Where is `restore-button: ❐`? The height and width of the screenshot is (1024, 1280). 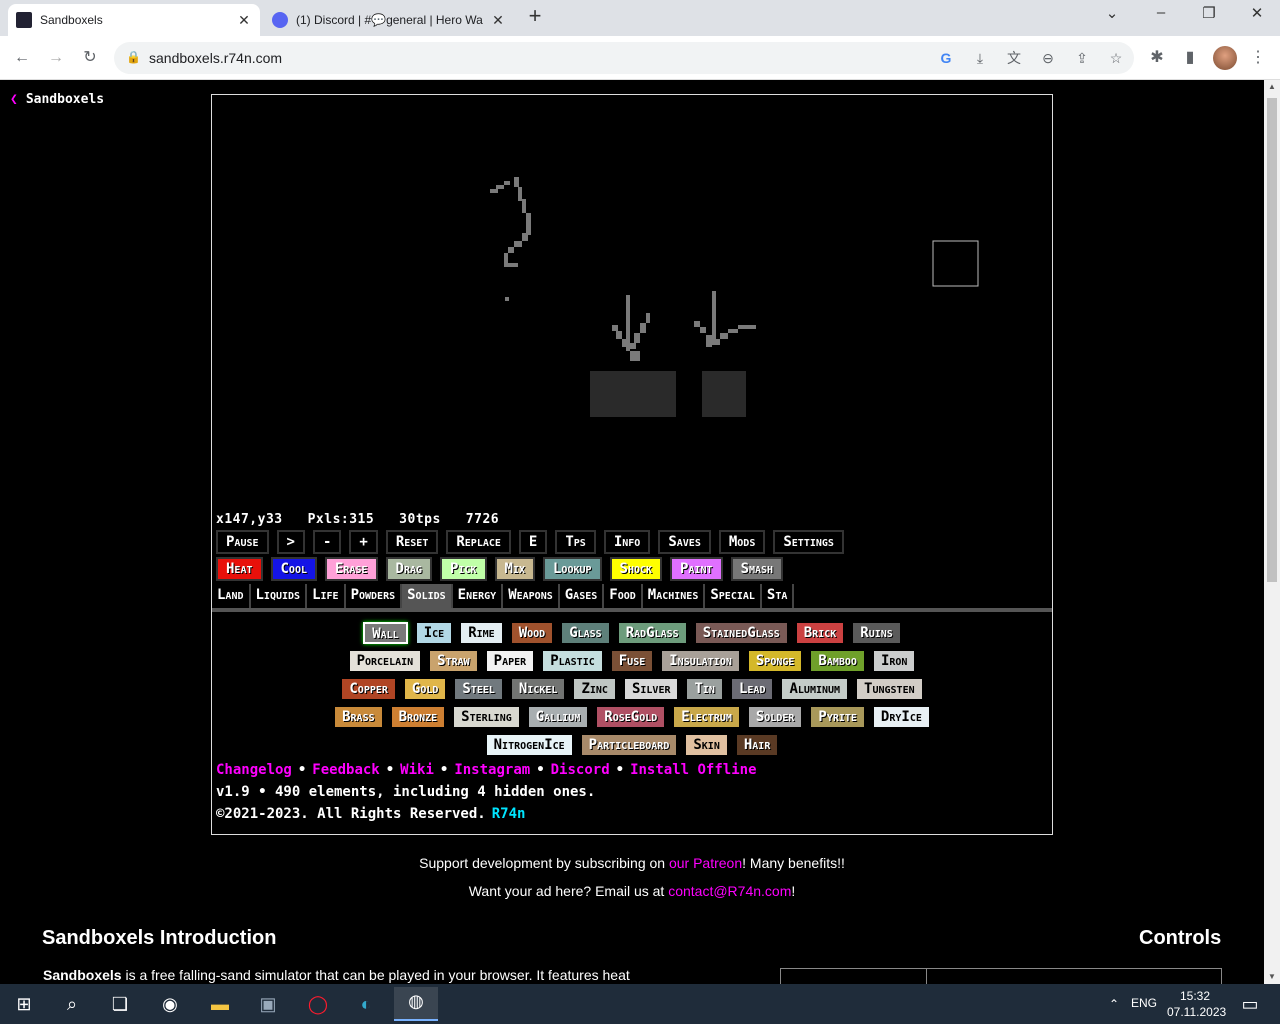 restore-button: ❐ is located at coordinates (1209, 16).